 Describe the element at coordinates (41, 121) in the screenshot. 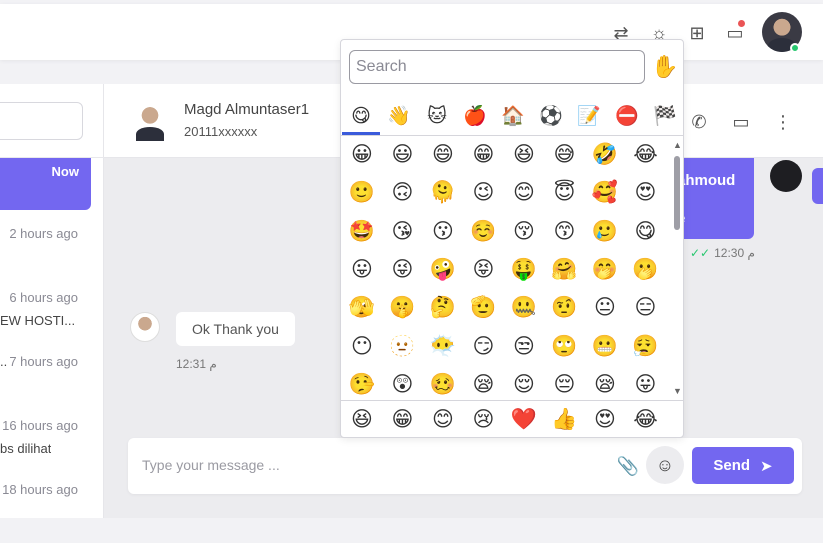

I see `chat-search-input` at that location.